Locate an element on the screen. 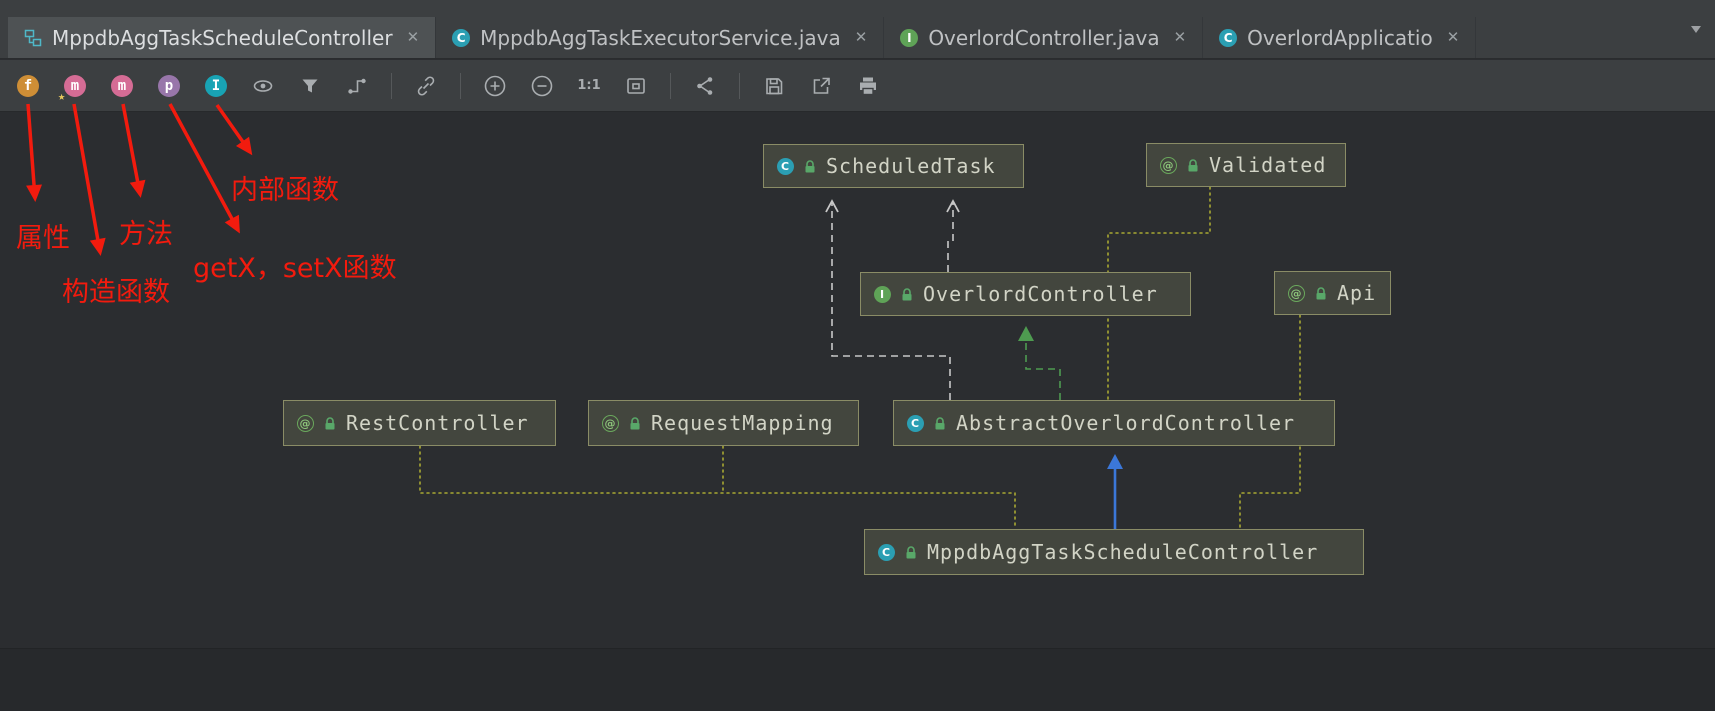 This screenshot has width=1715, height=711. one-to-one-icon: 1:1 is located at coordinates (589, 85).